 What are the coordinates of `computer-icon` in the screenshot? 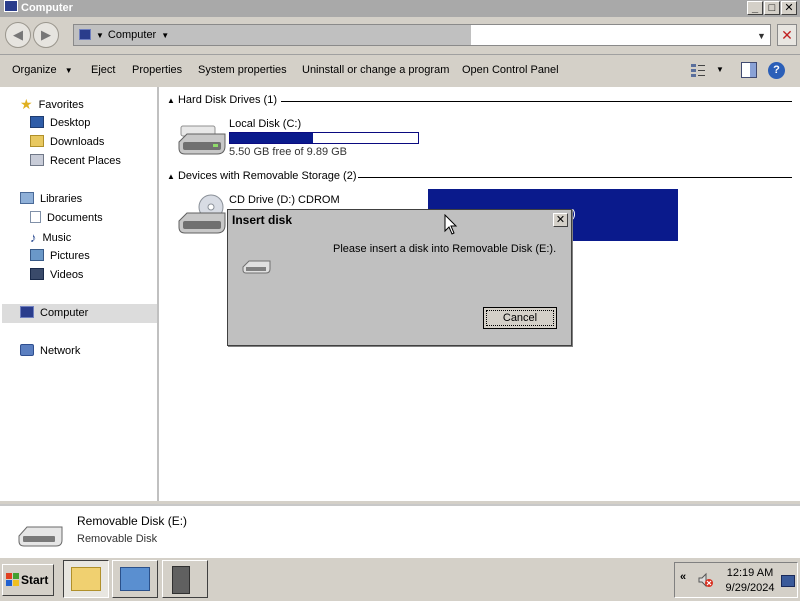 It's located at (27, 312).